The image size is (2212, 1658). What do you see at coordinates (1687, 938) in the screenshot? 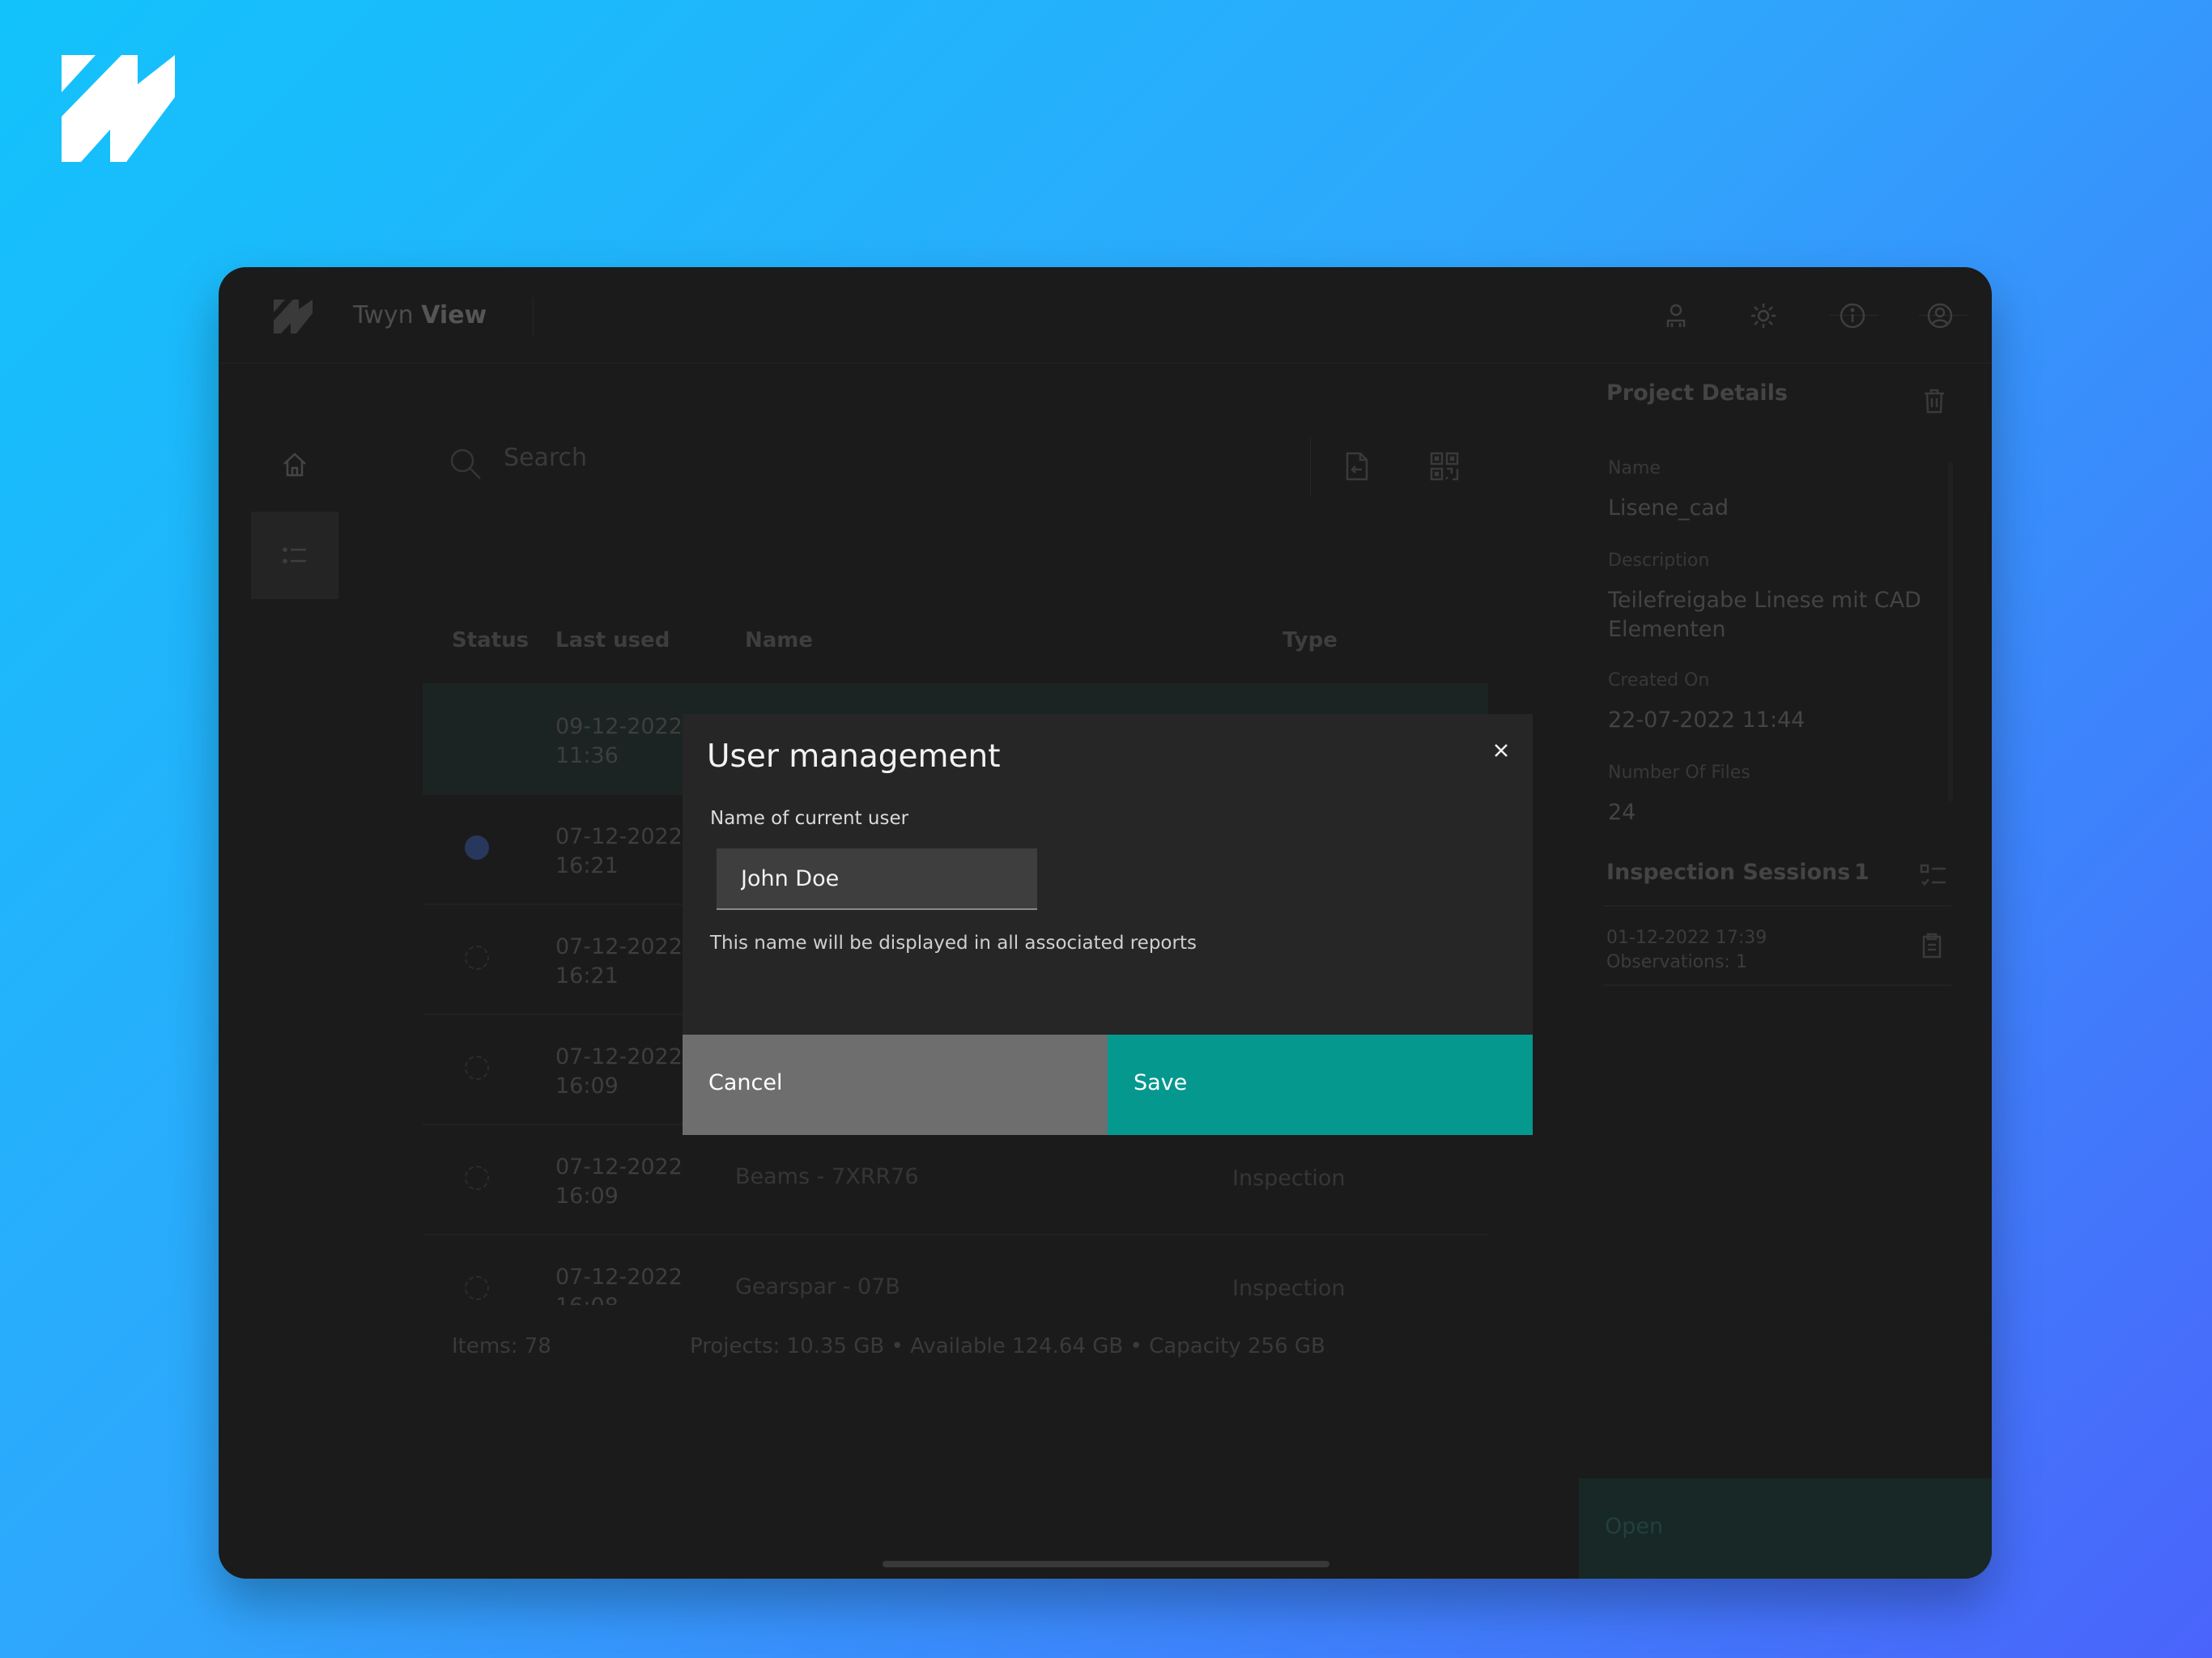
I see `session-date: 01-12-2022 17:39` at bounding box center [1687, 938].